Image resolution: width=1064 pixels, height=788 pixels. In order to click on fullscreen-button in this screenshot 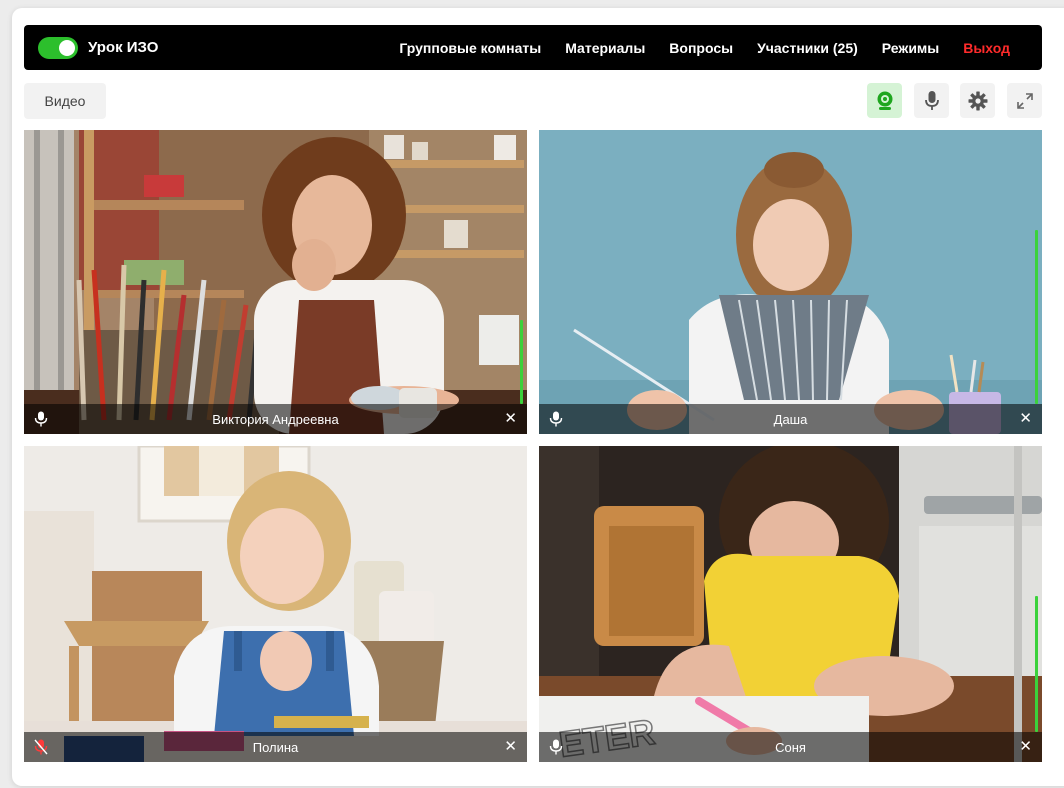, I will do `click(1024, 100)`.